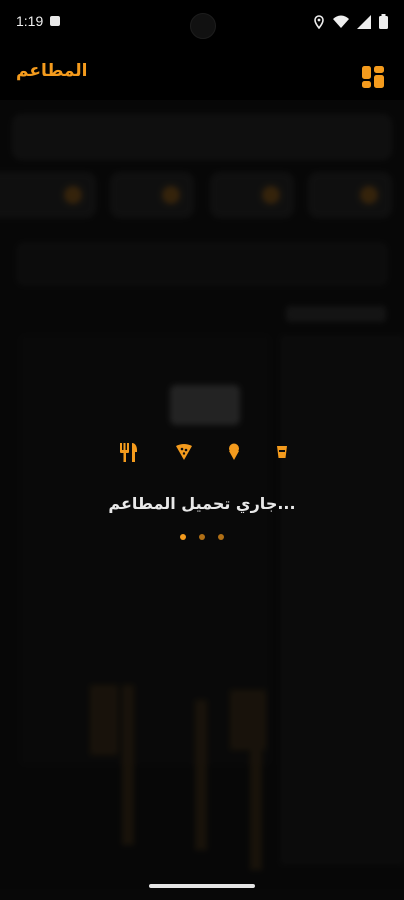  What do you see at coordinates (202, 886) in the screenshot?
I see `gesture-nav-handle` at bounding box center [202, 886].